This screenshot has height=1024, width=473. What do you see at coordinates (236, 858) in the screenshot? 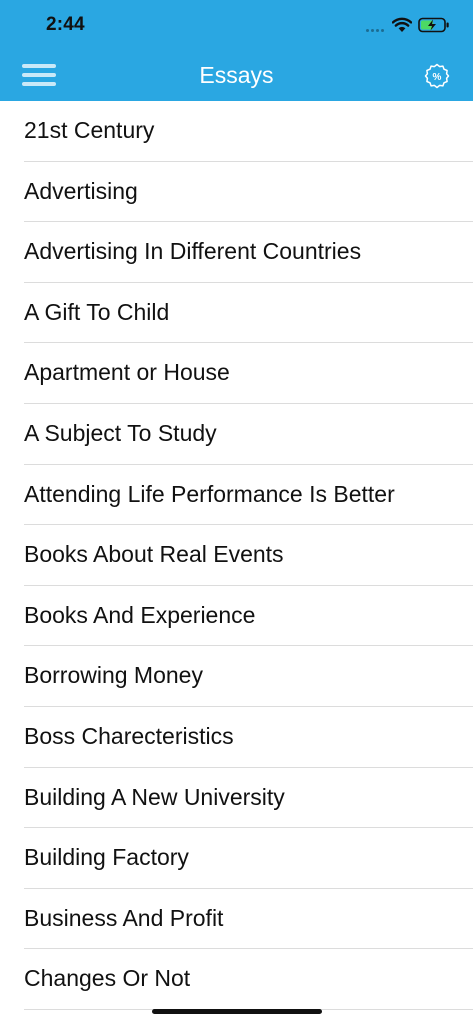
I see `list-item: Building Factory` at bounding box center [236, 858].